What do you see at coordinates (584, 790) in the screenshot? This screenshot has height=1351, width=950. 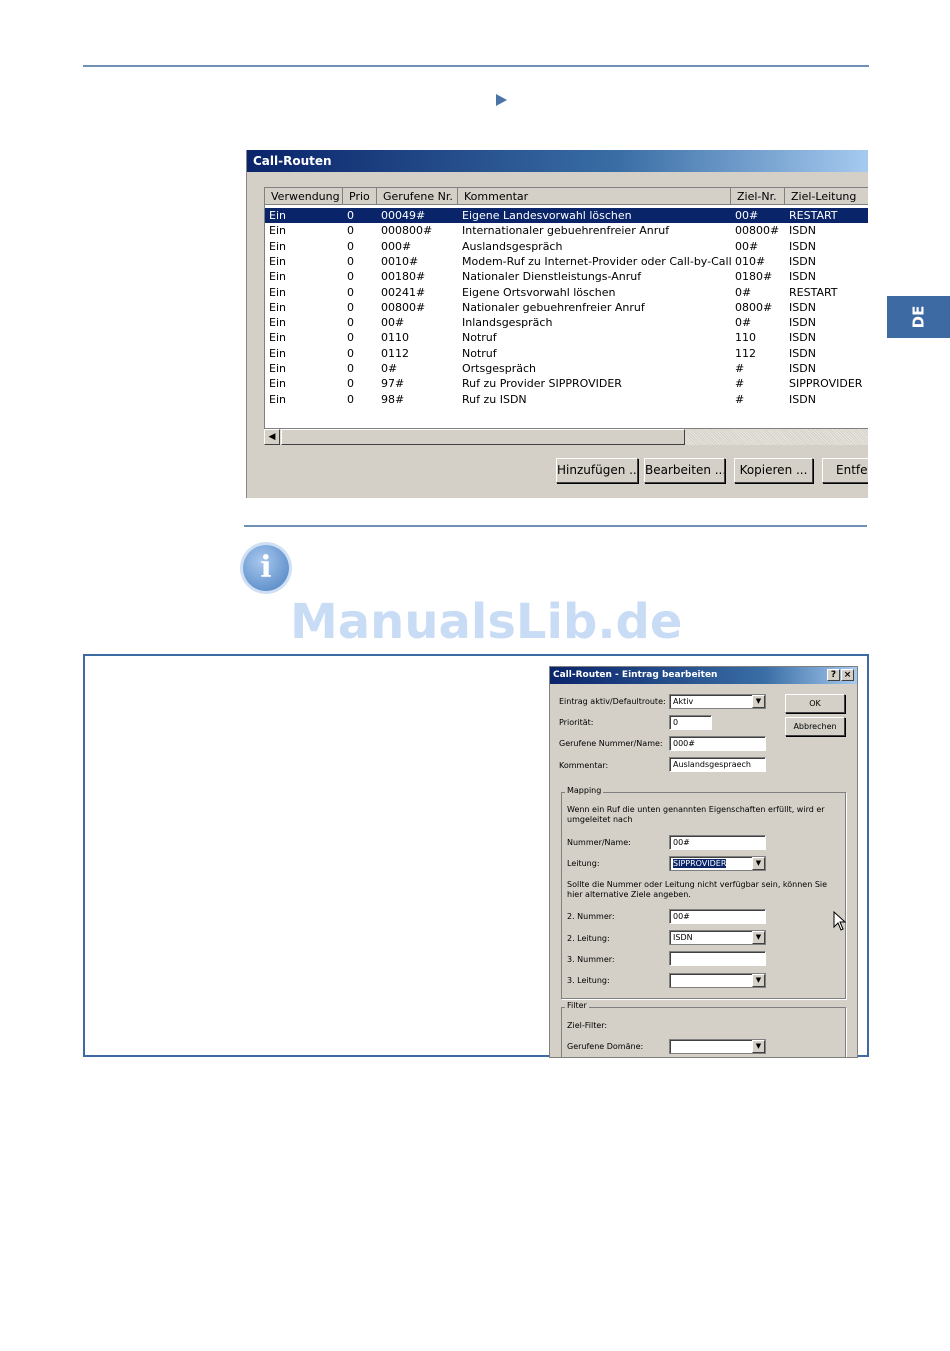 I see `mapping-caption: Mapping` at bounding box center [584, 790].